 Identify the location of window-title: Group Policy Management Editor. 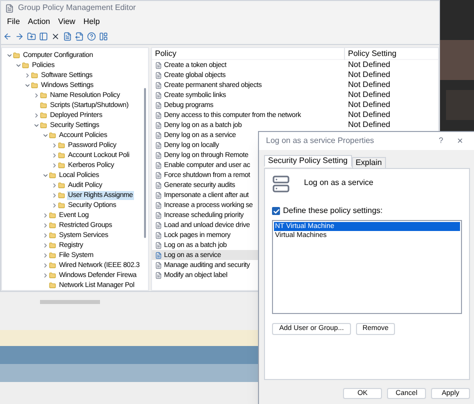
(77, 8).